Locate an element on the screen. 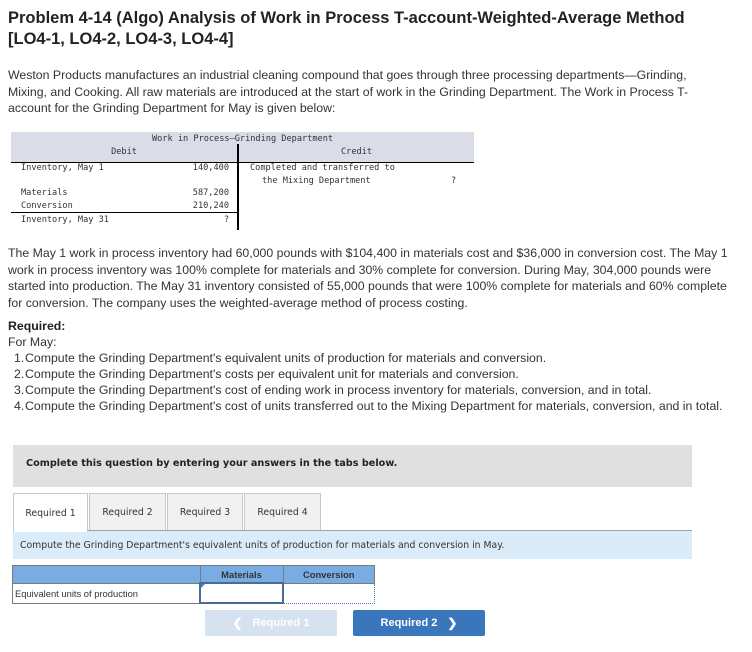 The height and width of the screenshot is (652, 752). tab-required-4: Required 4 is located at coordinates (282, 511).